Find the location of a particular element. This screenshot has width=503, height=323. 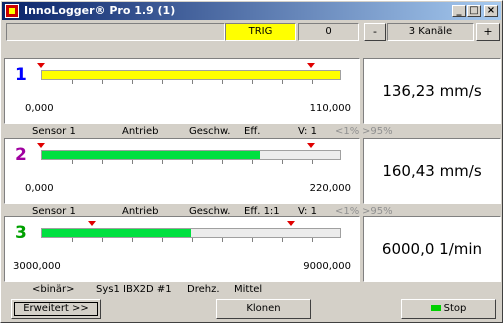

info-measure: Geschw. is located at coordinates (210, 131).